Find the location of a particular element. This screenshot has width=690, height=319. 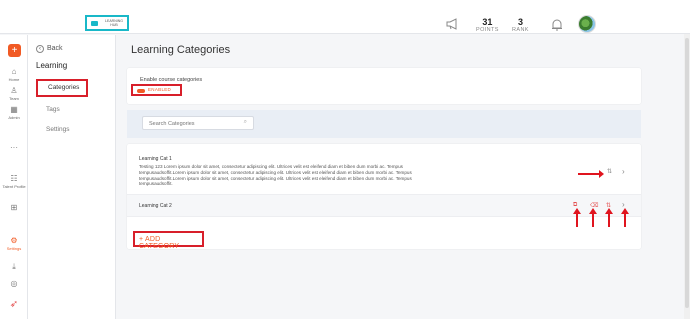

secondary-sidebar is located at coordinates (72, 177).